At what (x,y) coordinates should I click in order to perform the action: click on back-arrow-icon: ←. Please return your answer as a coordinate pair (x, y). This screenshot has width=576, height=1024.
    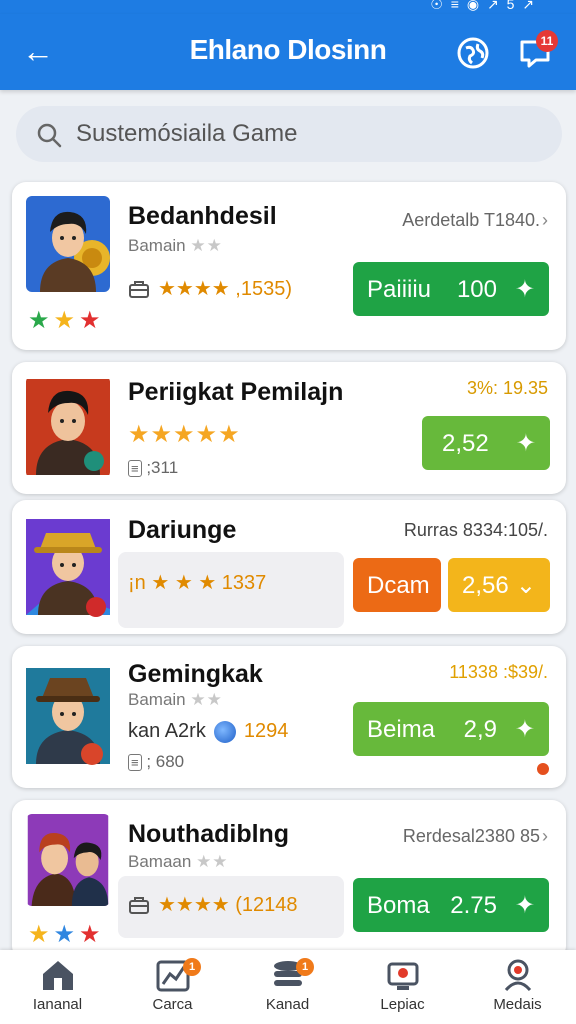
    Looking at the image, I should click on (38, 52).